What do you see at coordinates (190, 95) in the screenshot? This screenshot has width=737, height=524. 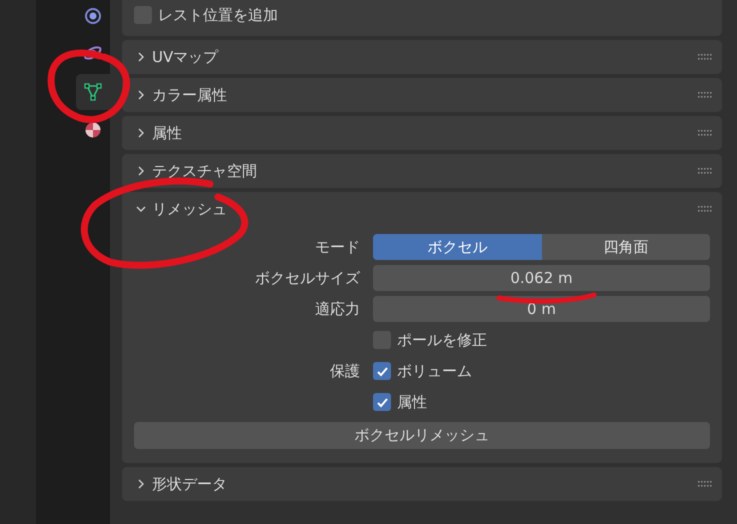 I see `panel-title: カラー属性` at bounding box center [190, 95].